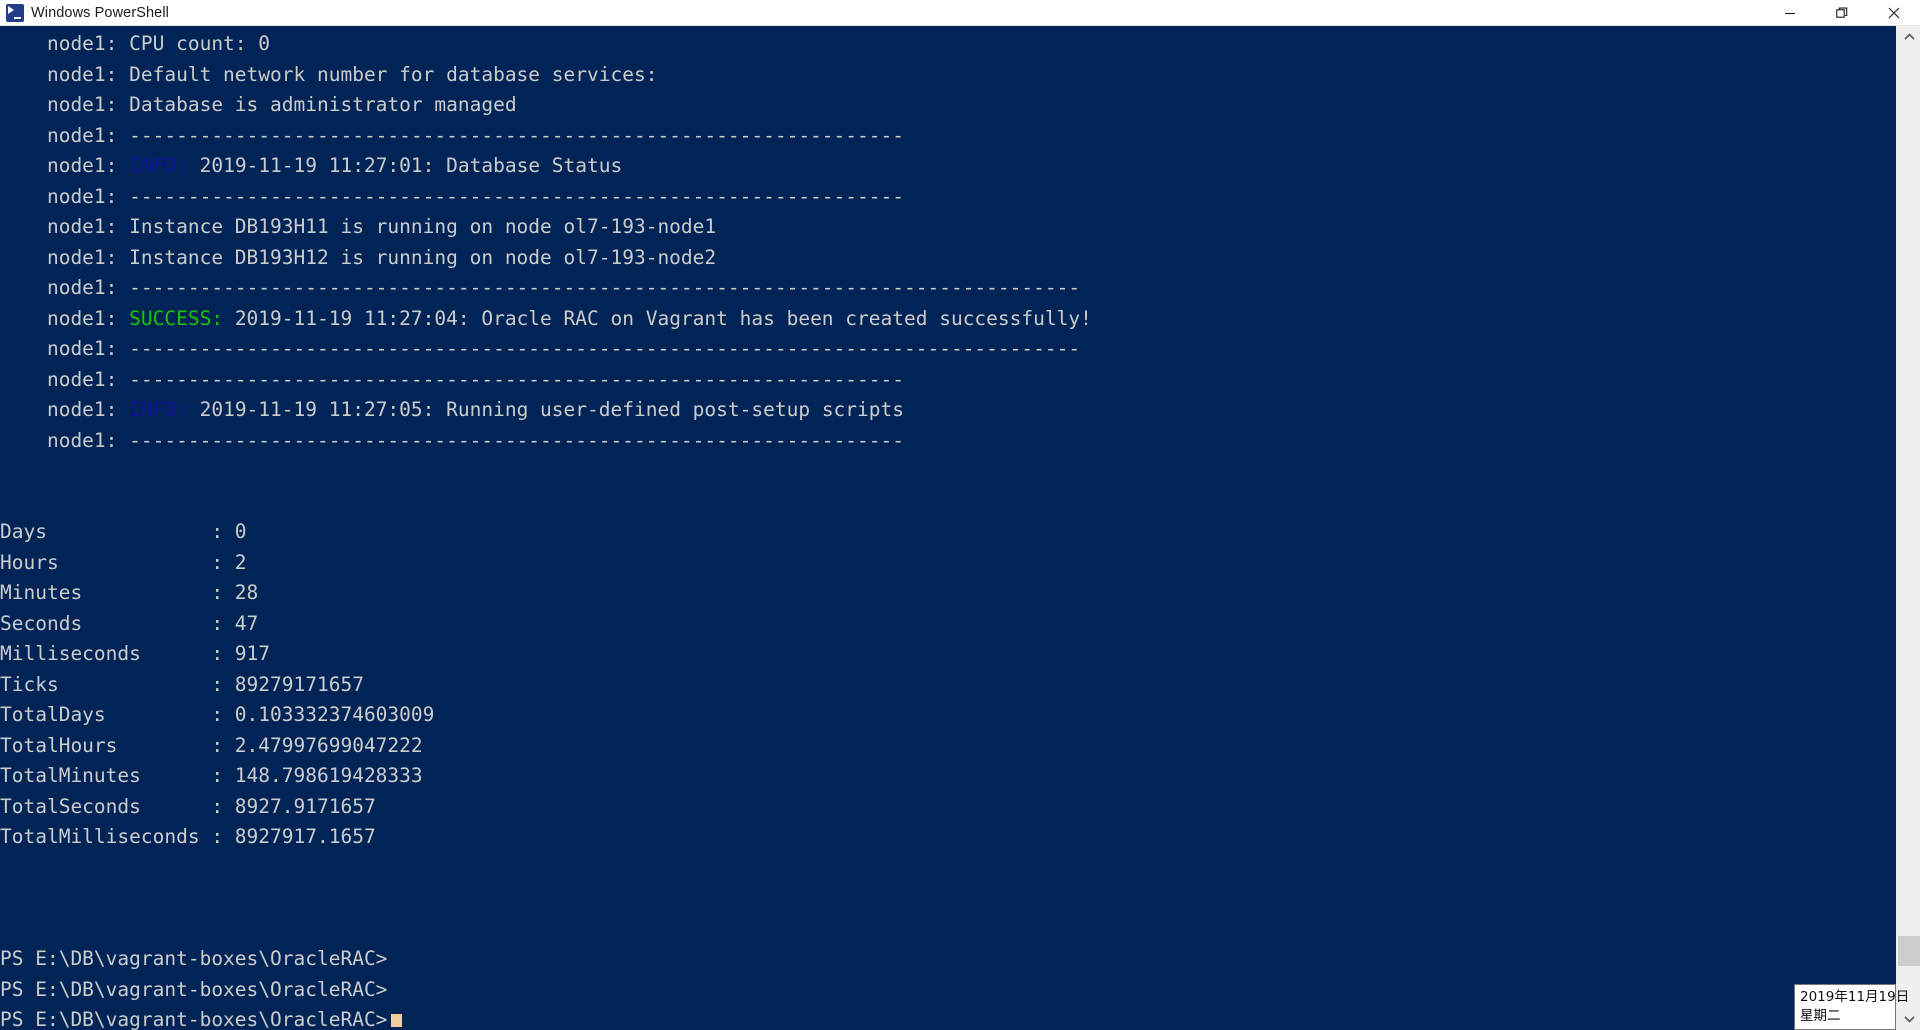 The height and width of the screenshot is (1030, 1920). I want to click on scrollbar-thumb, so click(1909, 951).